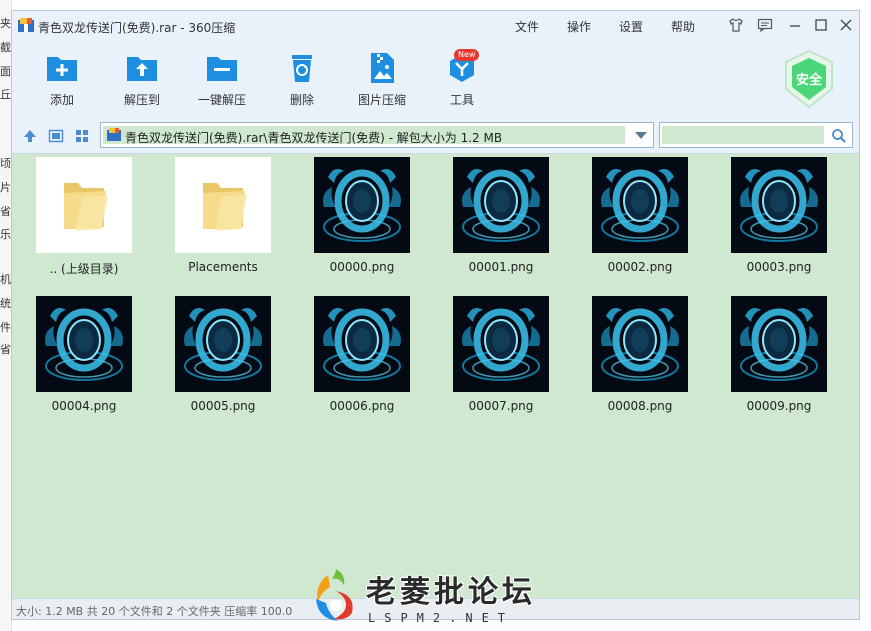  What do you see at coordinates (334, 595) in the screenshot?
I see `watermark-logo-icon` at bounding box center [334, 595].